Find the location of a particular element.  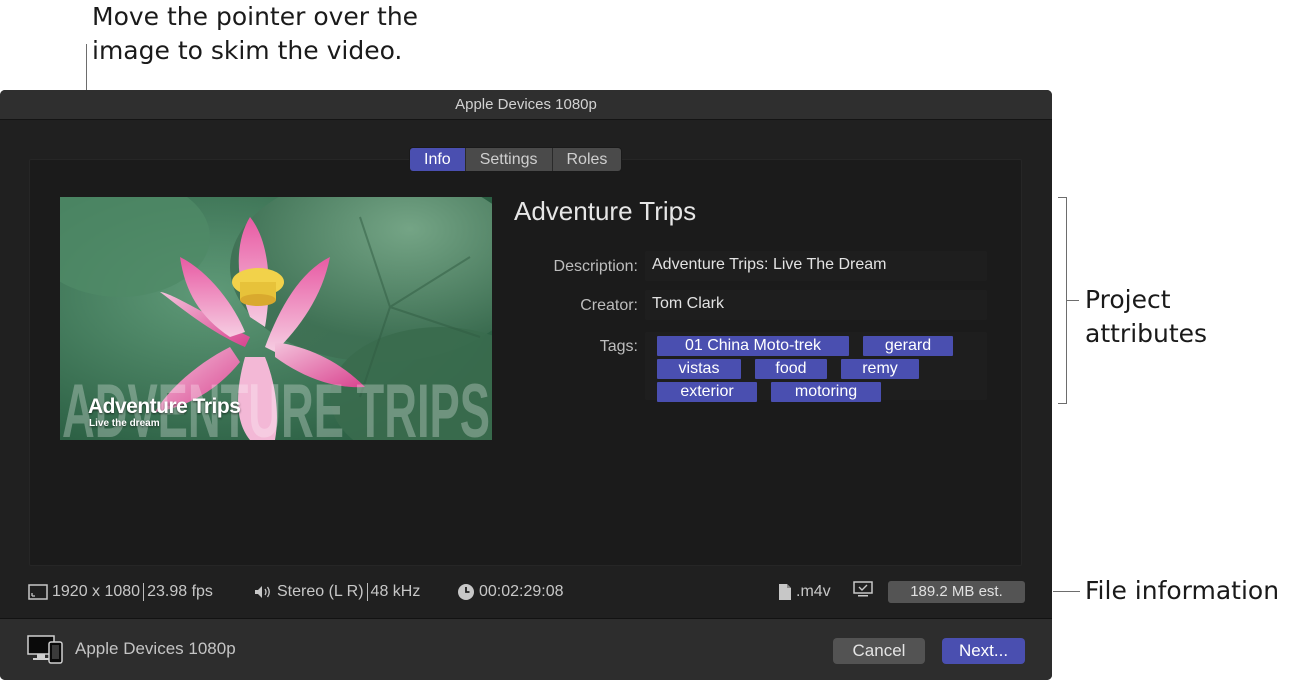

description-field: Adventure Trips: Live The Dream is located at coordinates (816, 266).